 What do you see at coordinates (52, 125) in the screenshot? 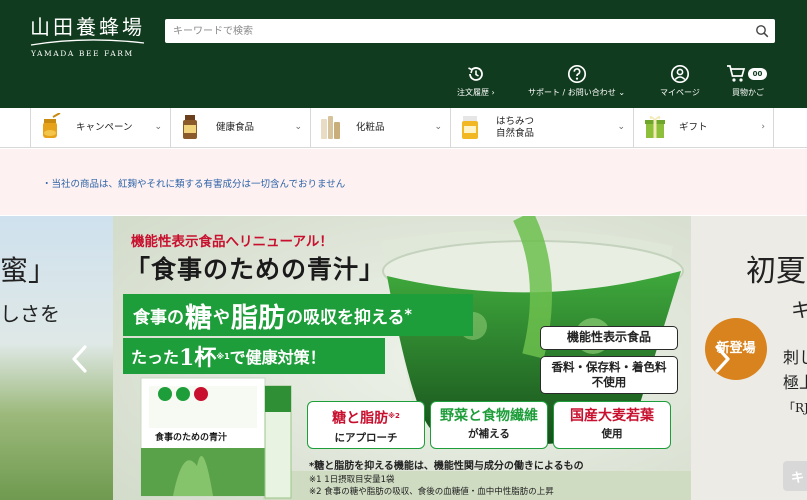
I see `honey-jar-icon` at bounding box center [52, 125].